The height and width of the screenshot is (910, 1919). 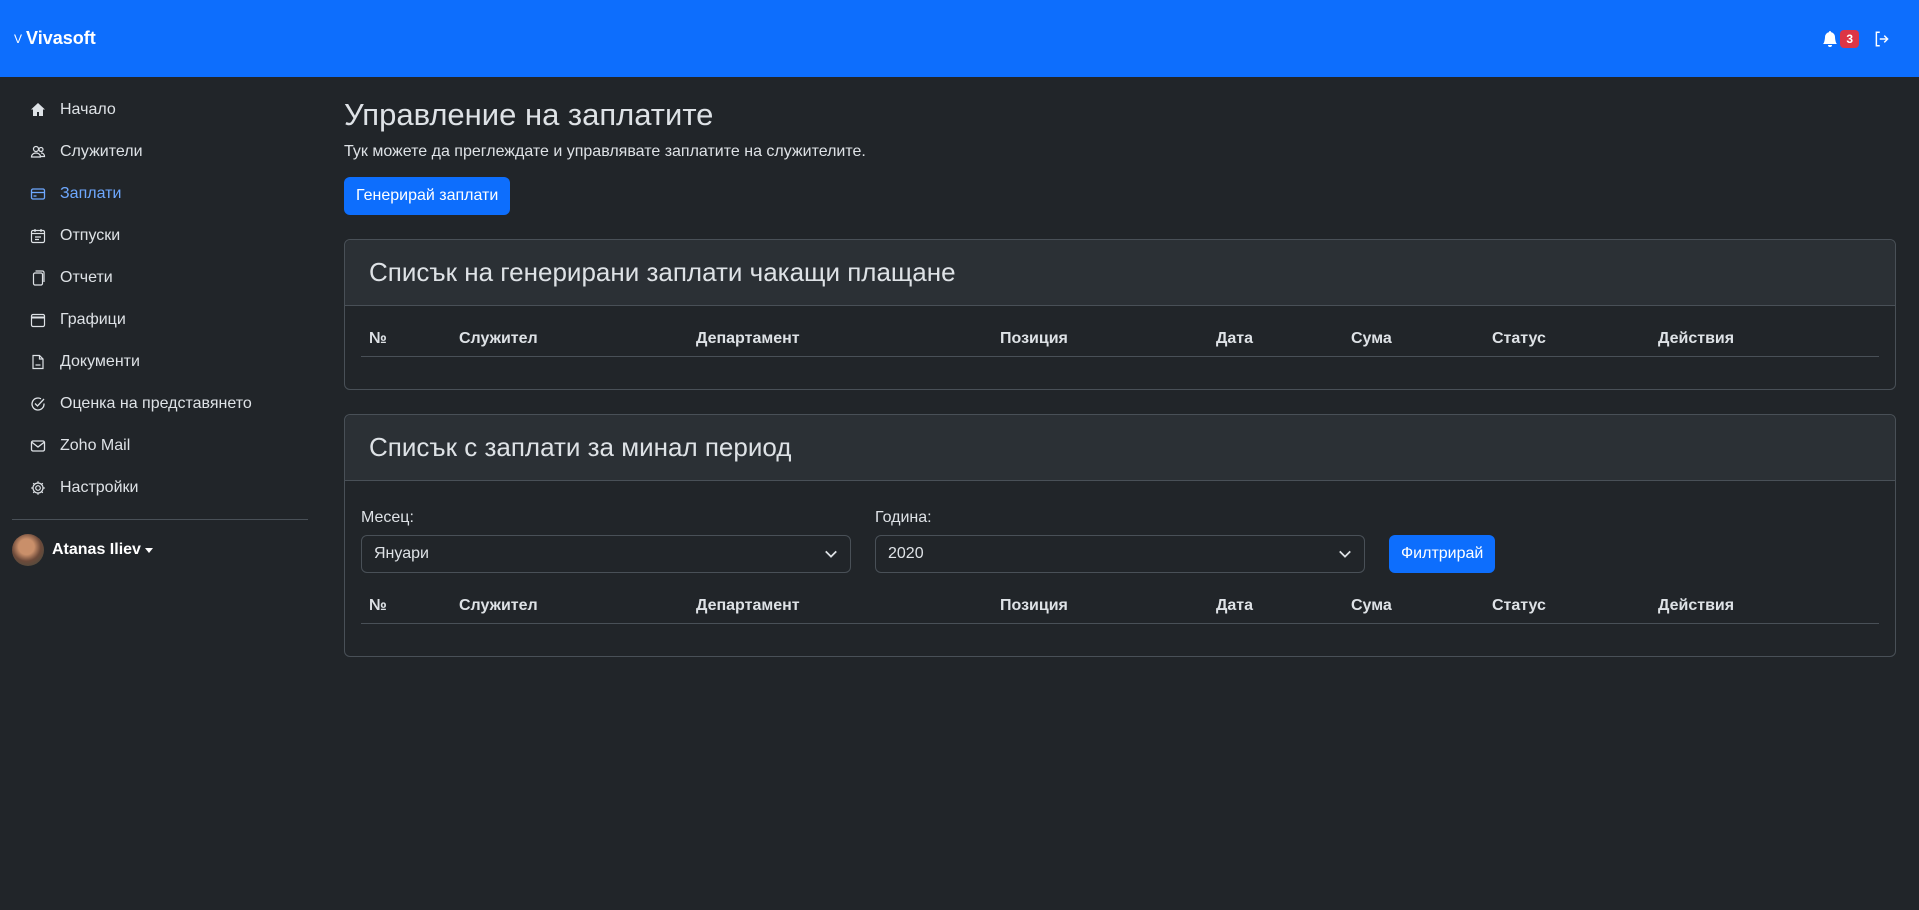 I want to click on gear-icon, so click(x=38, y=488).